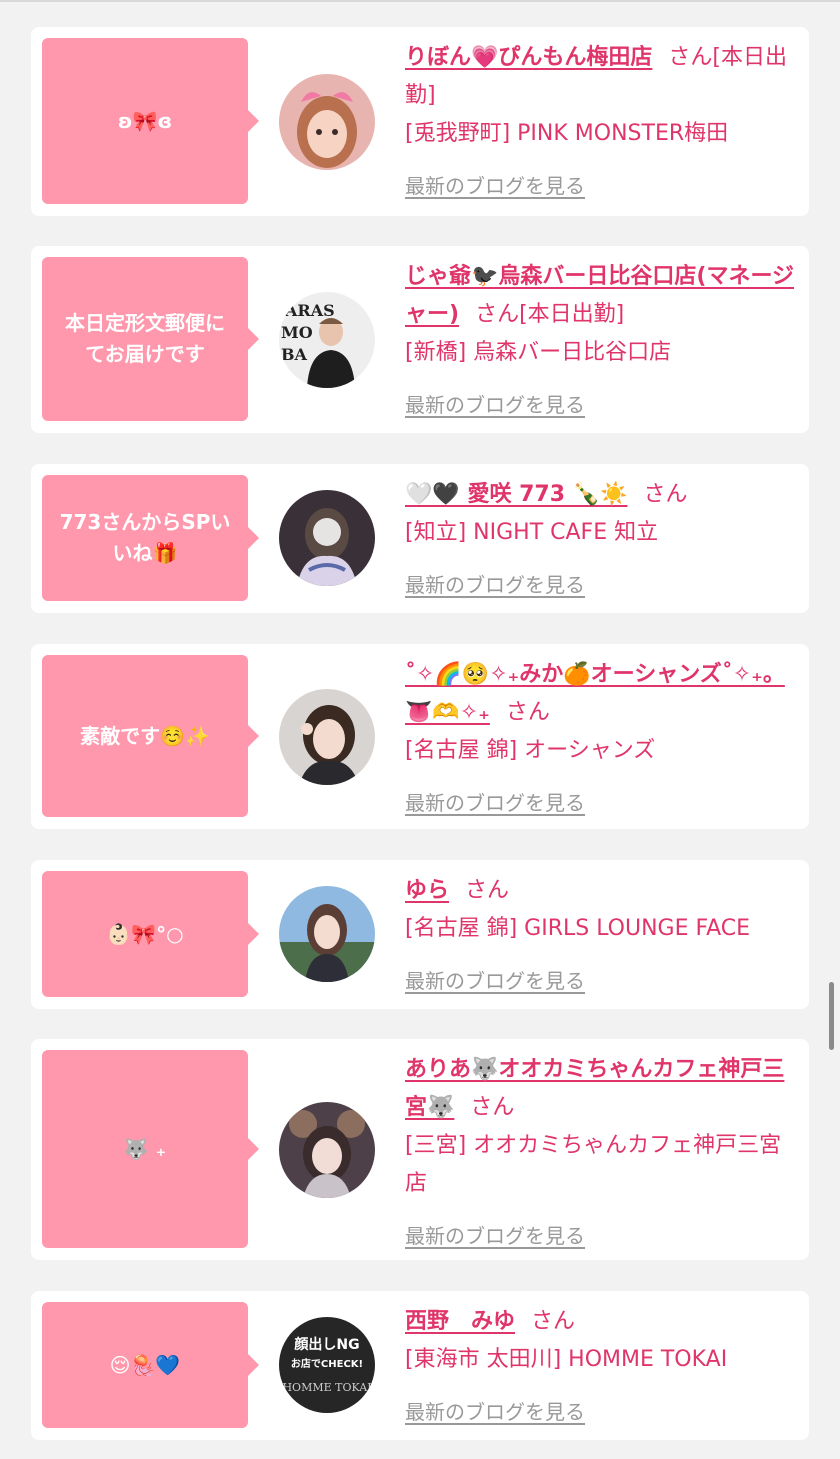 The image size is (840, 1459). I want to click on shop-text: [新橋] 烏森バー日比谷口店, so click(538, 352).